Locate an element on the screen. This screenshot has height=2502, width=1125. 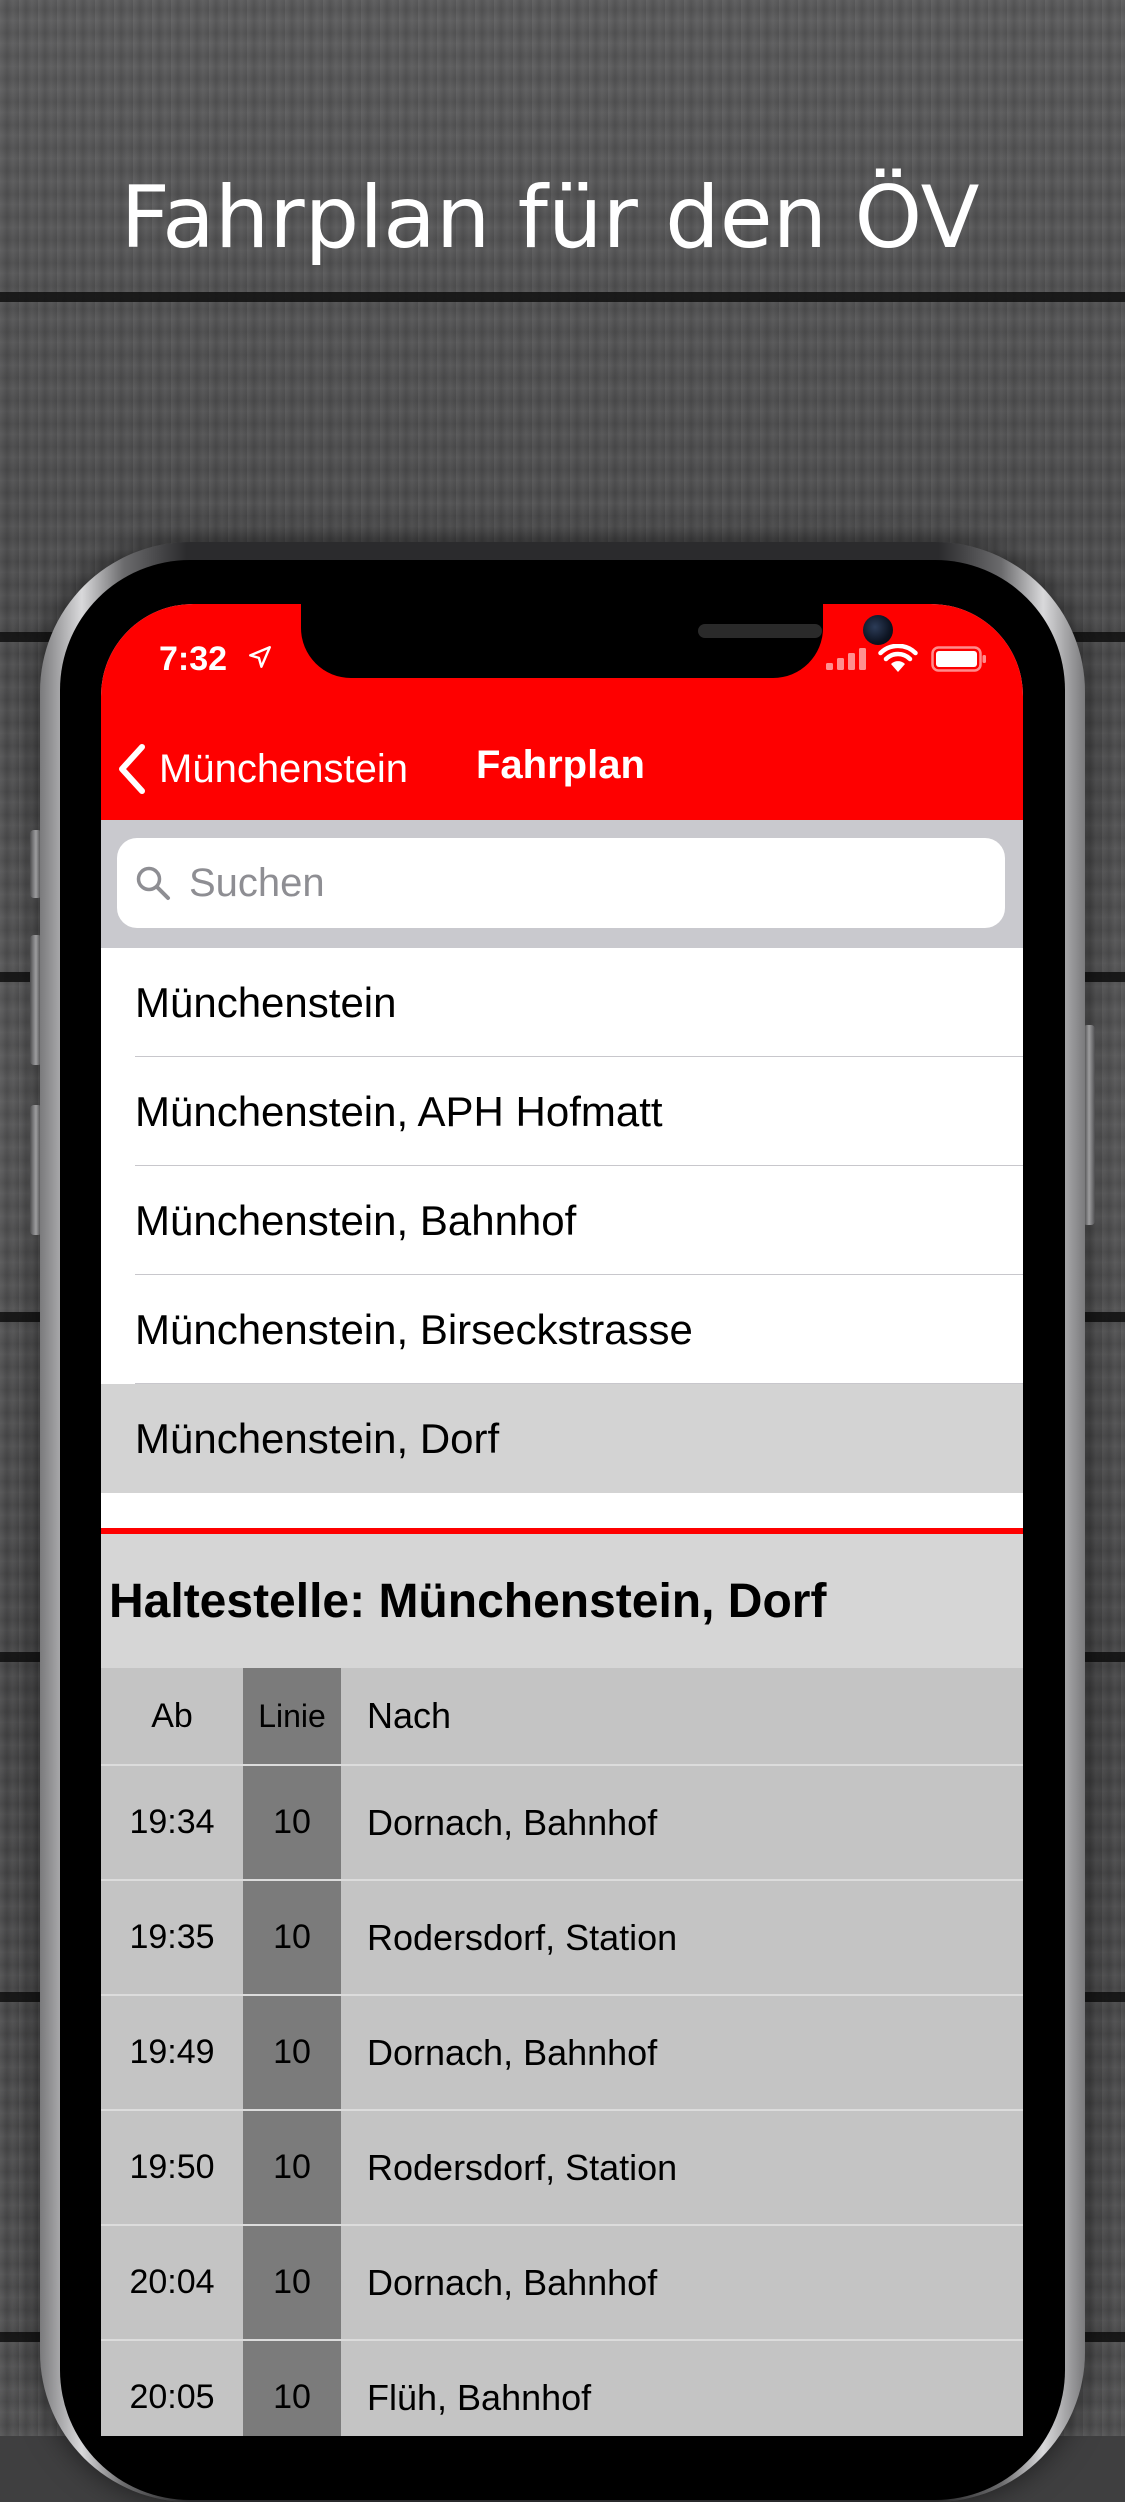
departure-time: 19:50 is located at coordinates (172, 2167).